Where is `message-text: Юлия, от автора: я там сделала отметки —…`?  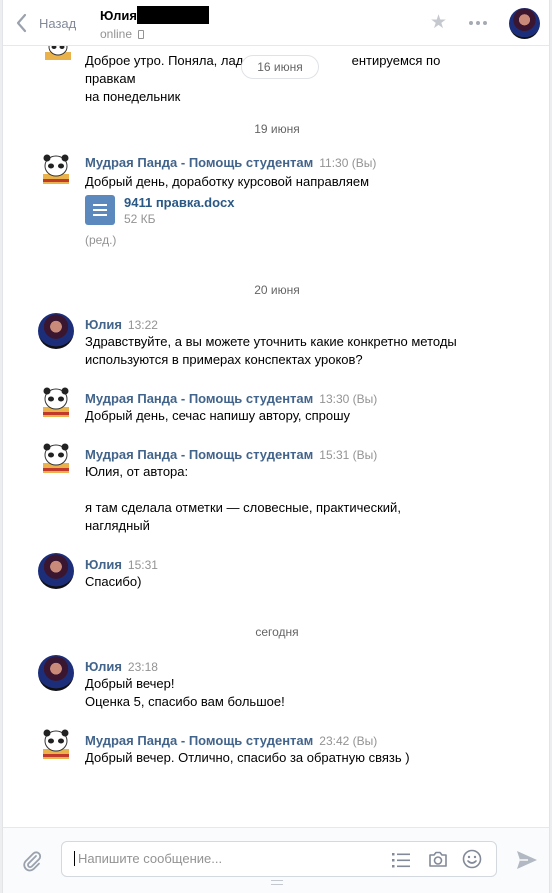 message-text: Юлия, от автора: я там сделала отметки —… is located at coordinates (243, 498).